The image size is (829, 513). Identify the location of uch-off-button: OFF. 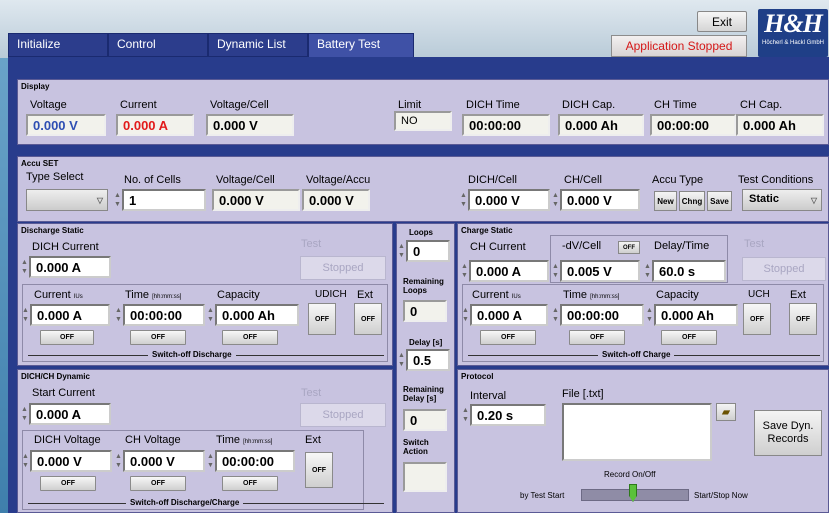
(757, 319).